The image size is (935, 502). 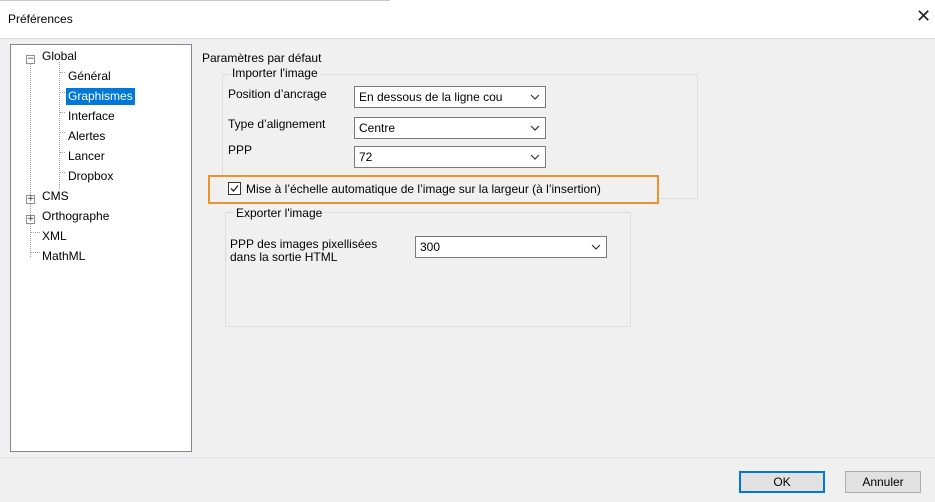 I want to click on panel-title: Paramètres par défaut, so click(x=262, y=58).